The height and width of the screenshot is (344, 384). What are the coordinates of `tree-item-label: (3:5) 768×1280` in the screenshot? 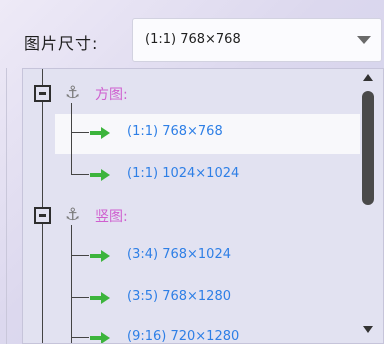 It's located at (179, 296).